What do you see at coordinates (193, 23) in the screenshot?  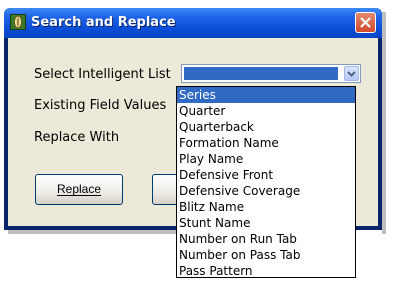 I see `title-bar: Search and Replace` at bounding box center [193, 23].